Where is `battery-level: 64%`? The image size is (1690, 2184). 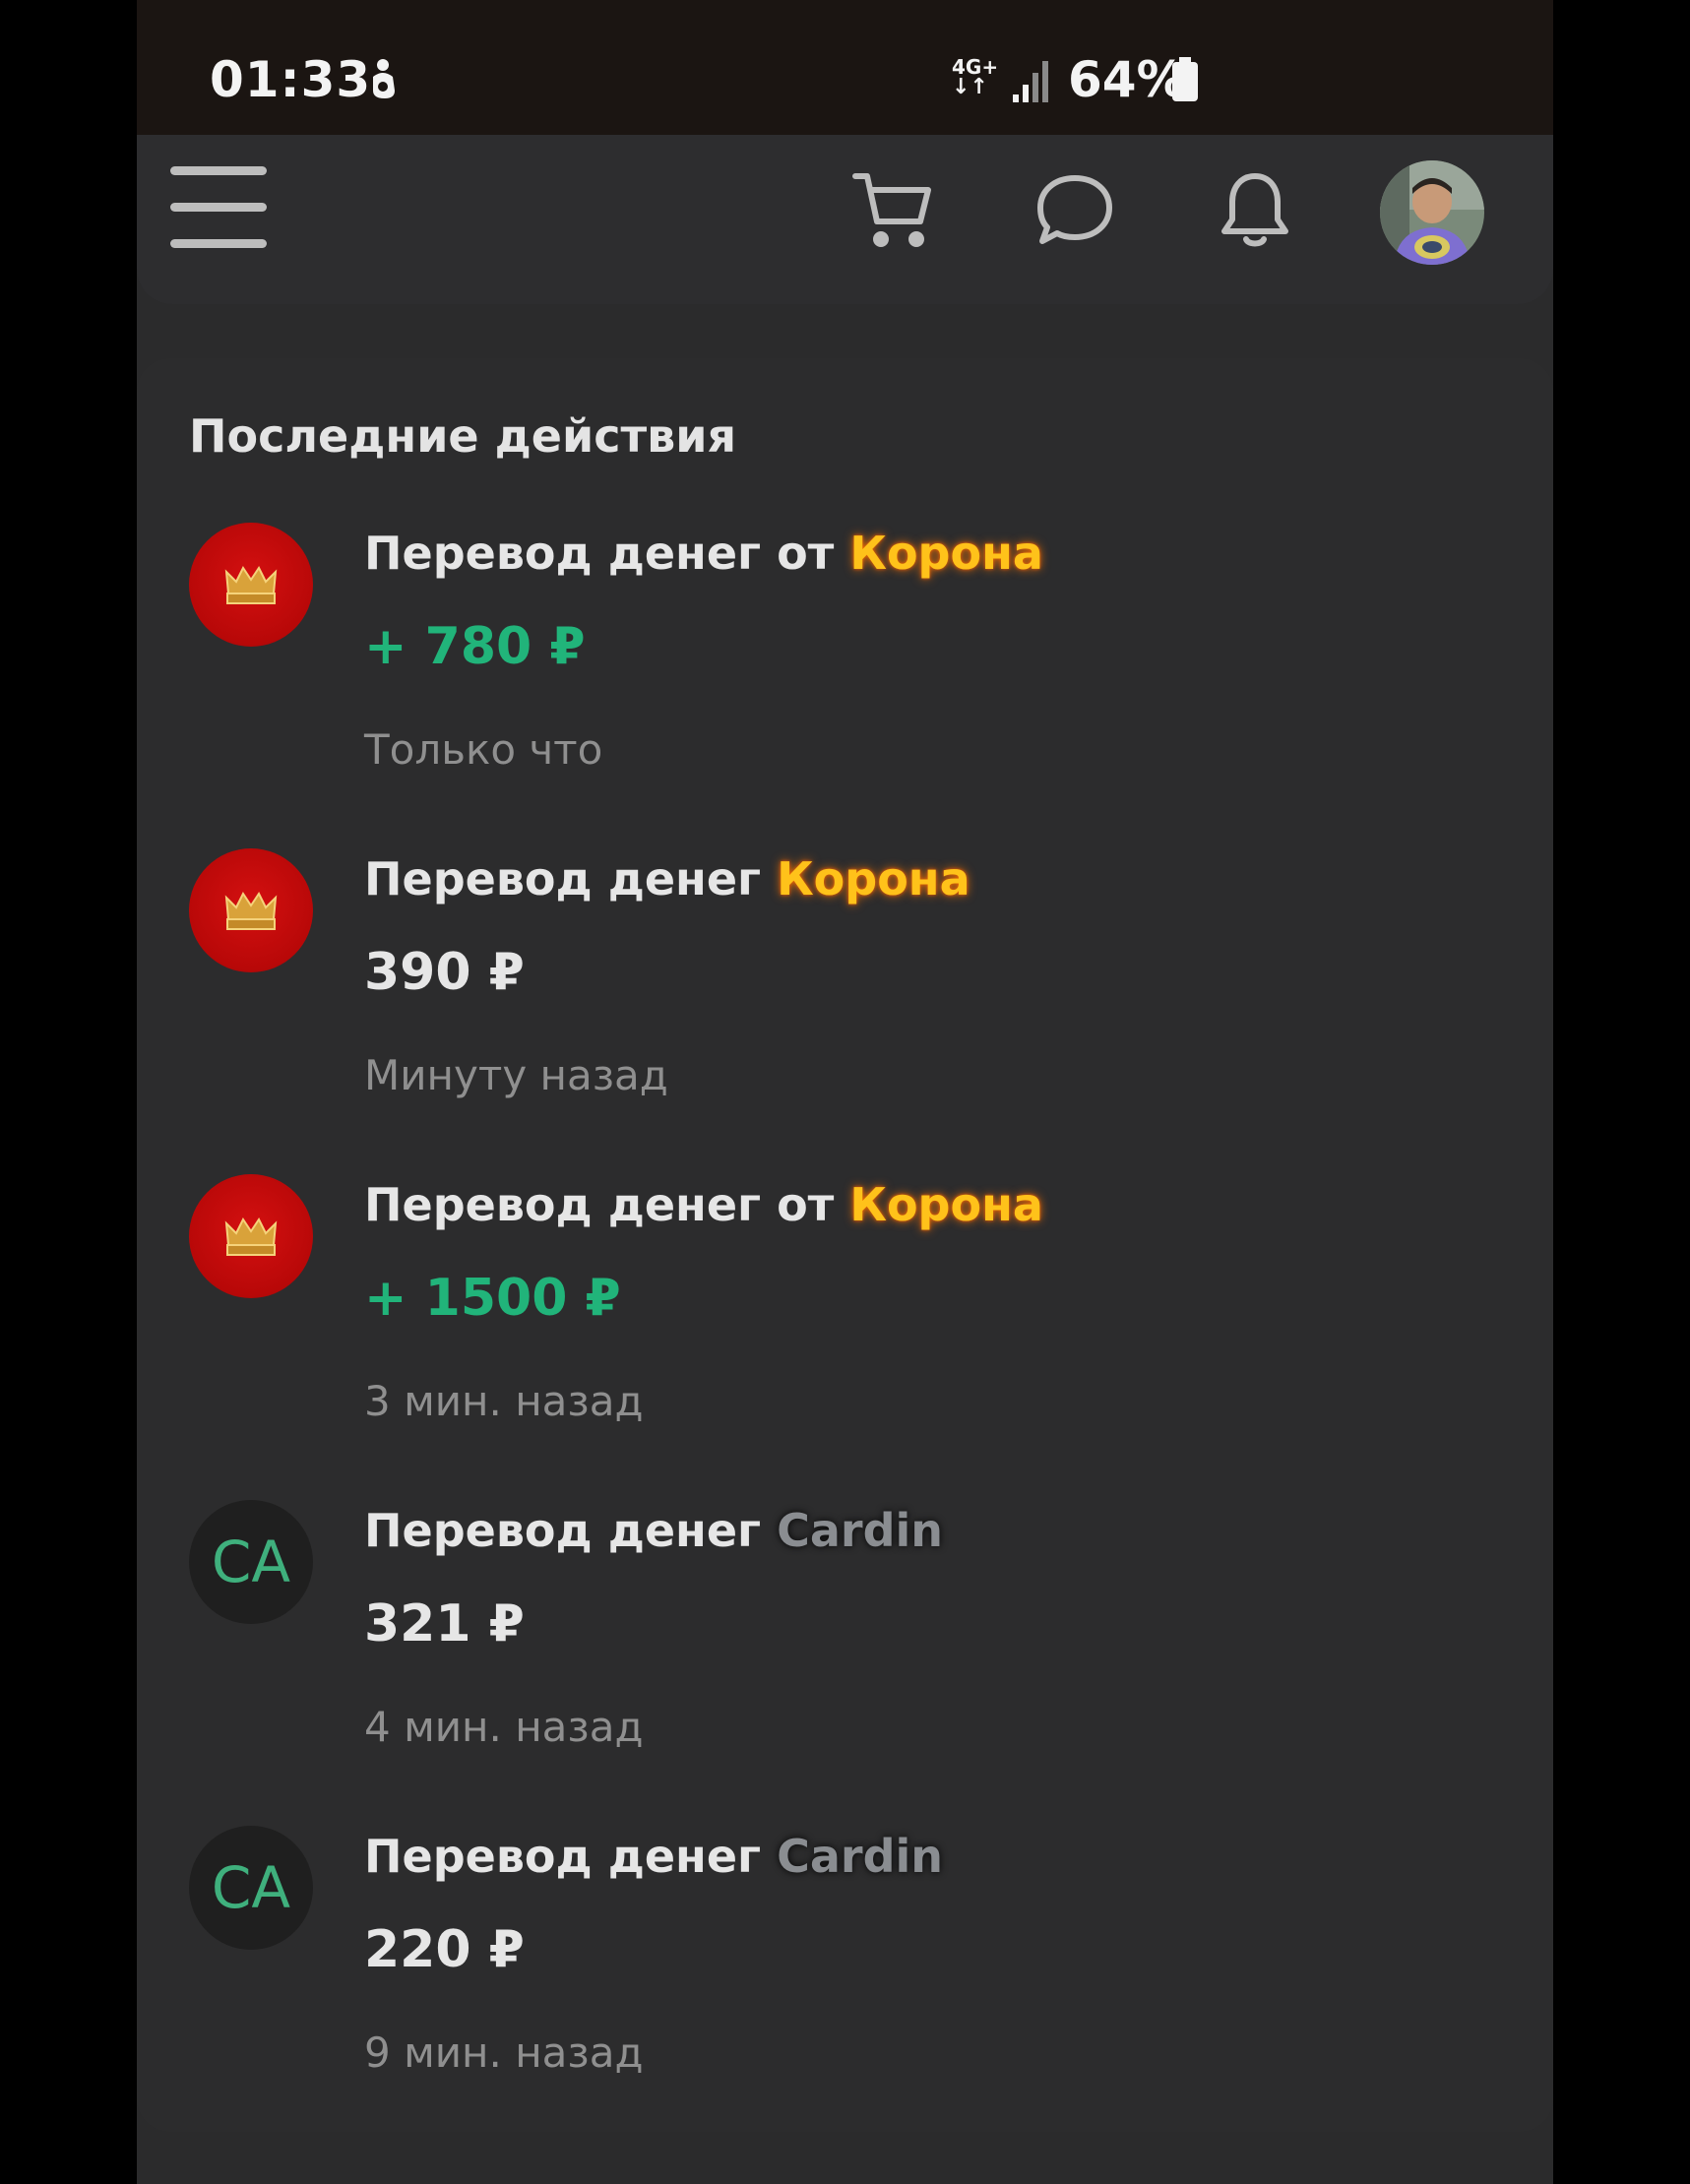 battery-level: 64% is located at coordinates (1127, 79).